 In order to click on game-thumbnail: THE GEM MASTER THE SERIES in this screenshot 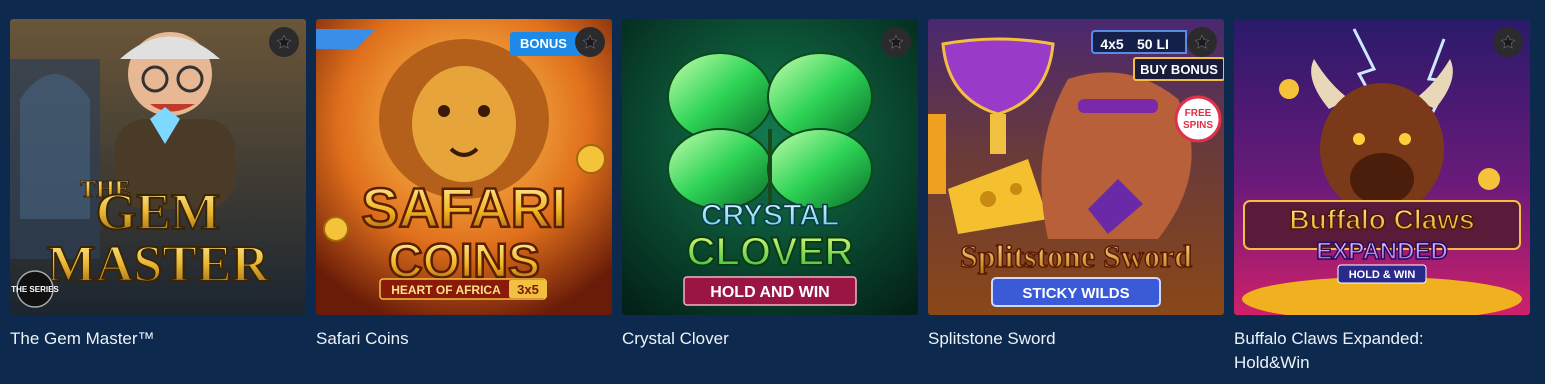, I will do `click(158, 167)`.